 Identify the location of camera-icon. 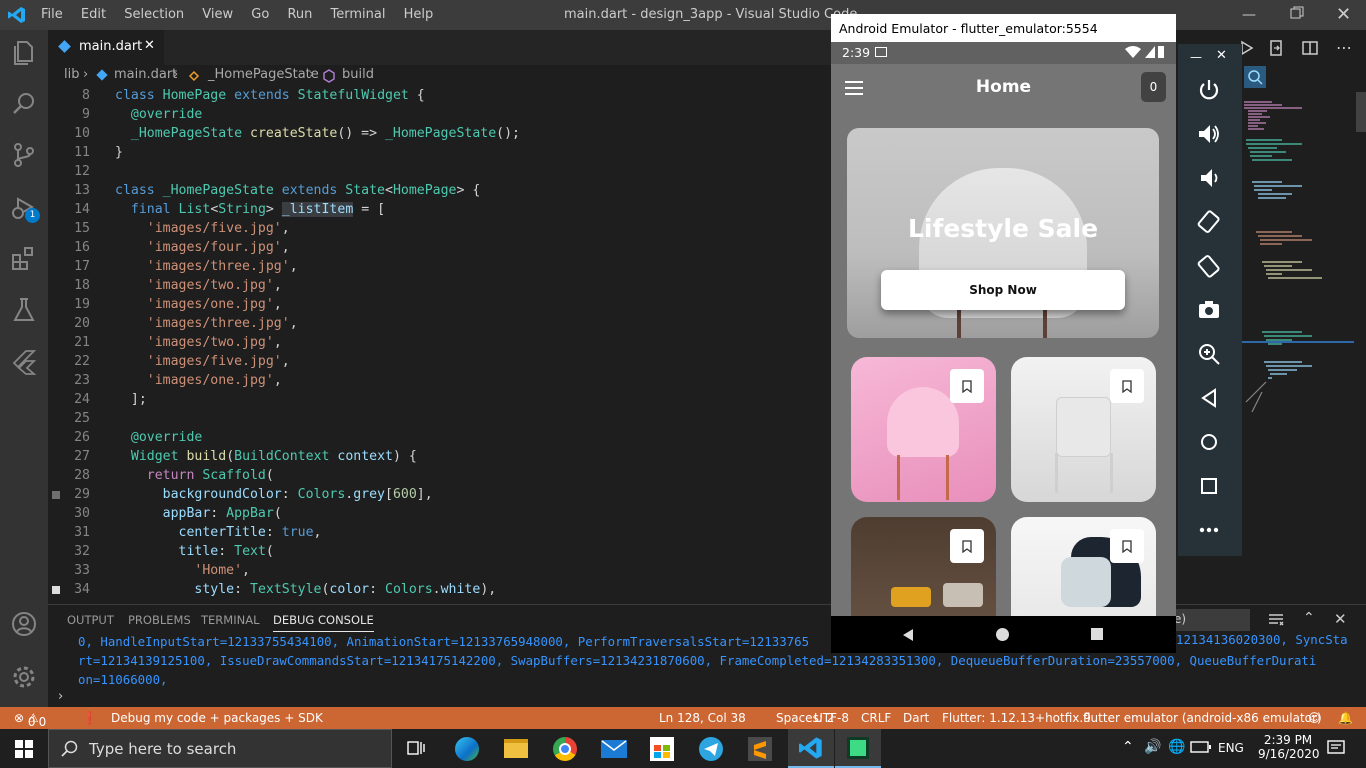
(1209, 310).